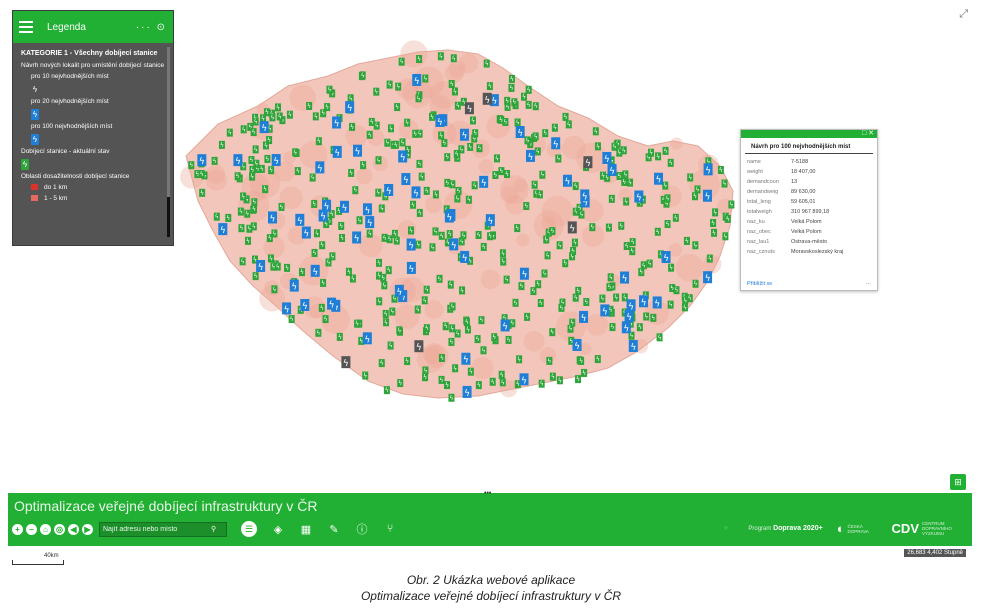 This screenshot has height=614, width=982. What do you see at coordinates (163, 529) in the screenshot?
I see `search-box: ⚲` at bounding box center [163, 529].